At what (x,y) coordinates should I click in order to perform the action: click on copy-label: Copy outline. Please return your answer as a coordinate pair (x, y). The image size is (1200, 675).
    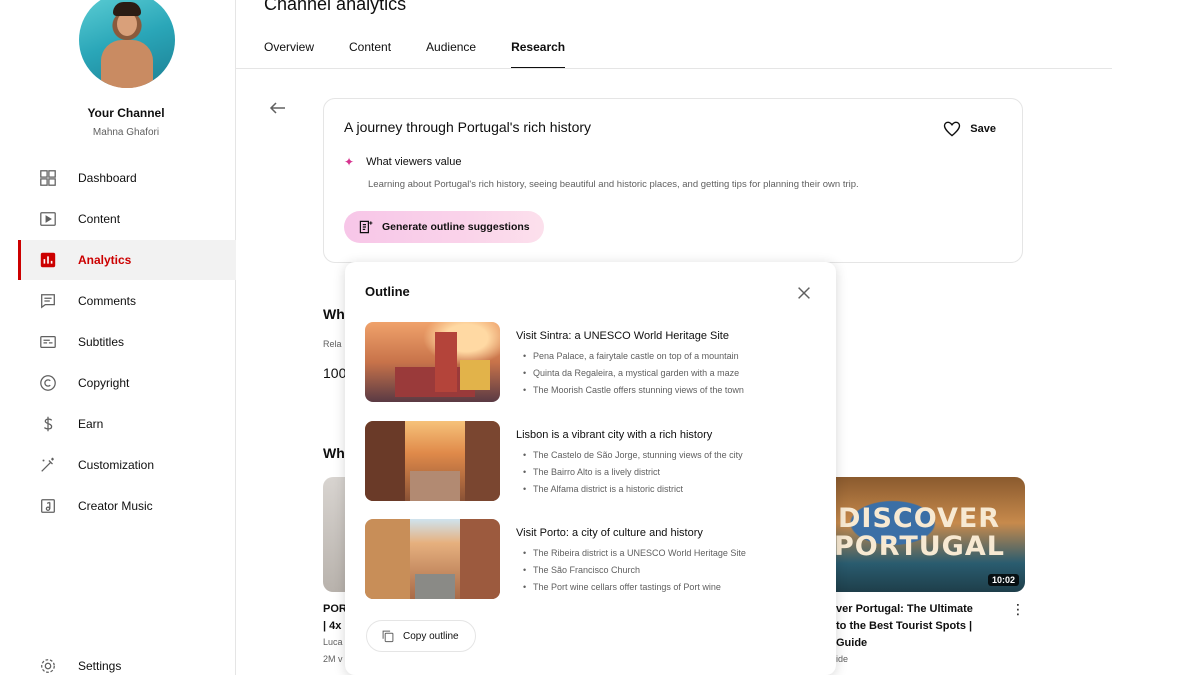
    Looking at the image, I should click on (431, 636).